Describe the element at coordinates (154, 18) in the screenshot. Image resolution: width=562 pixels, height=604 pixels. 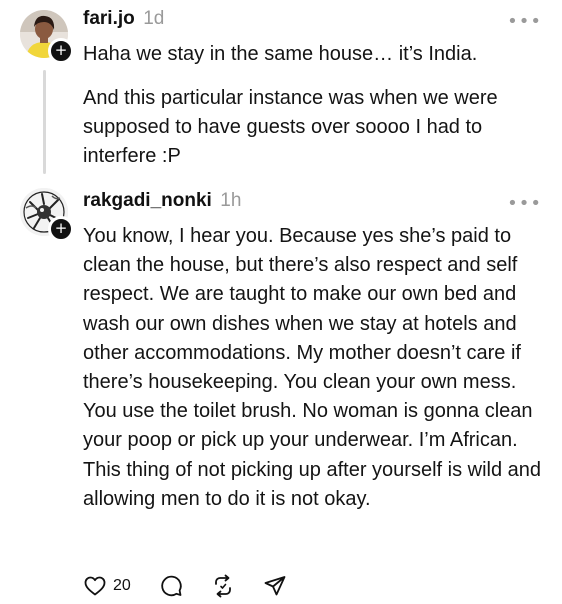
I see `post-time: 1d` at that location.